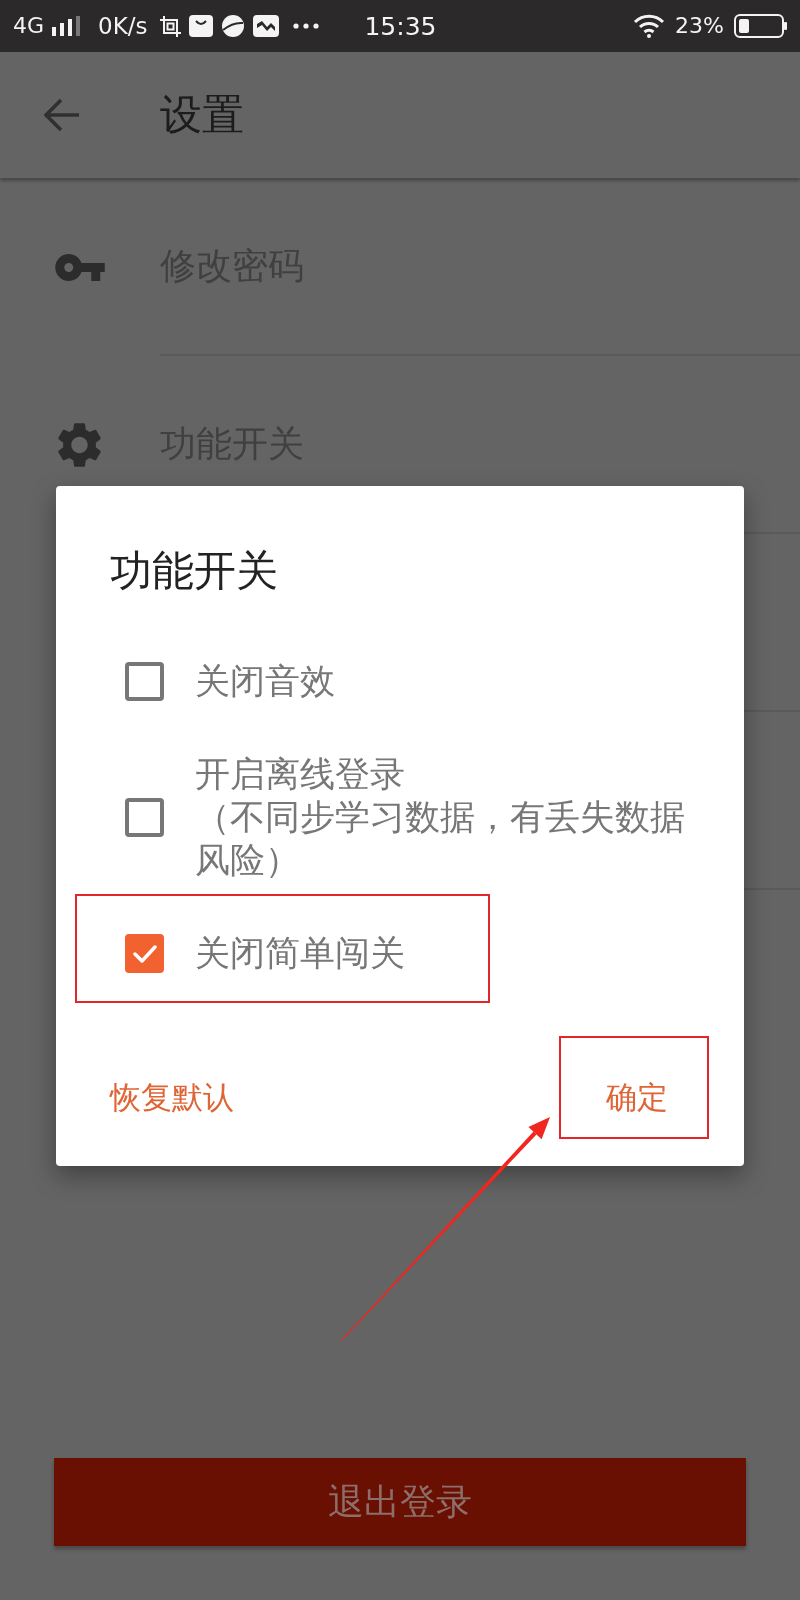 This screenshot has height=1600, width=800. Describe the element at coordinates (123, 26) in the screenshot. I see `network-speed: 0K/s` at that location.